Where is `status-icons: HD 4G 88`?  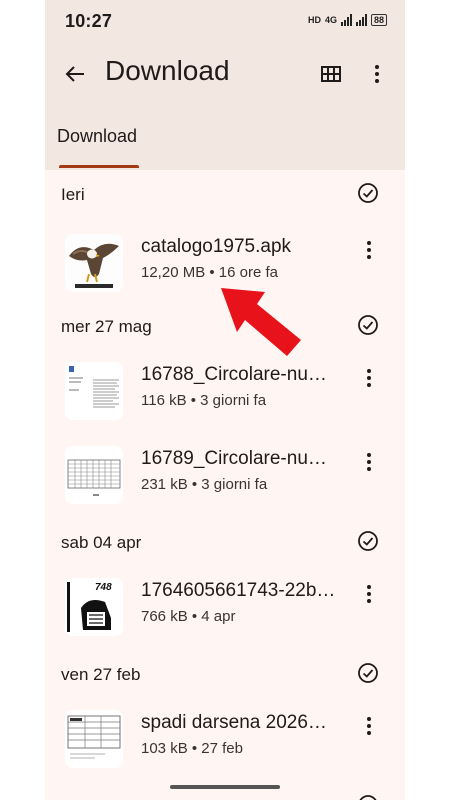
status-icons: HD 4G 88 is located at coordinates (347, 20).